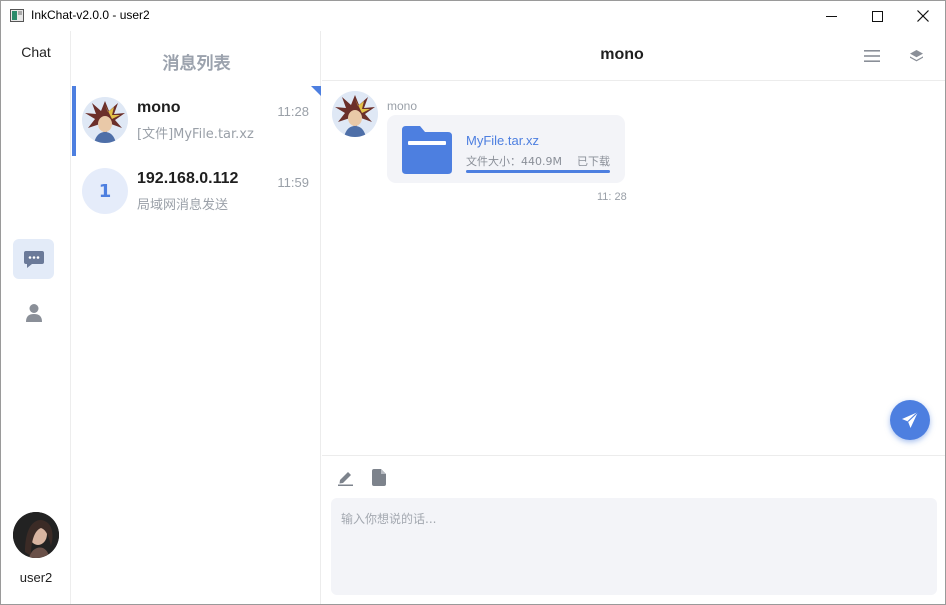 The image size is (946, 605). Describe the element at coordinates (316, 91) in the screenshot. I see `selected-corner-marker` at that location.